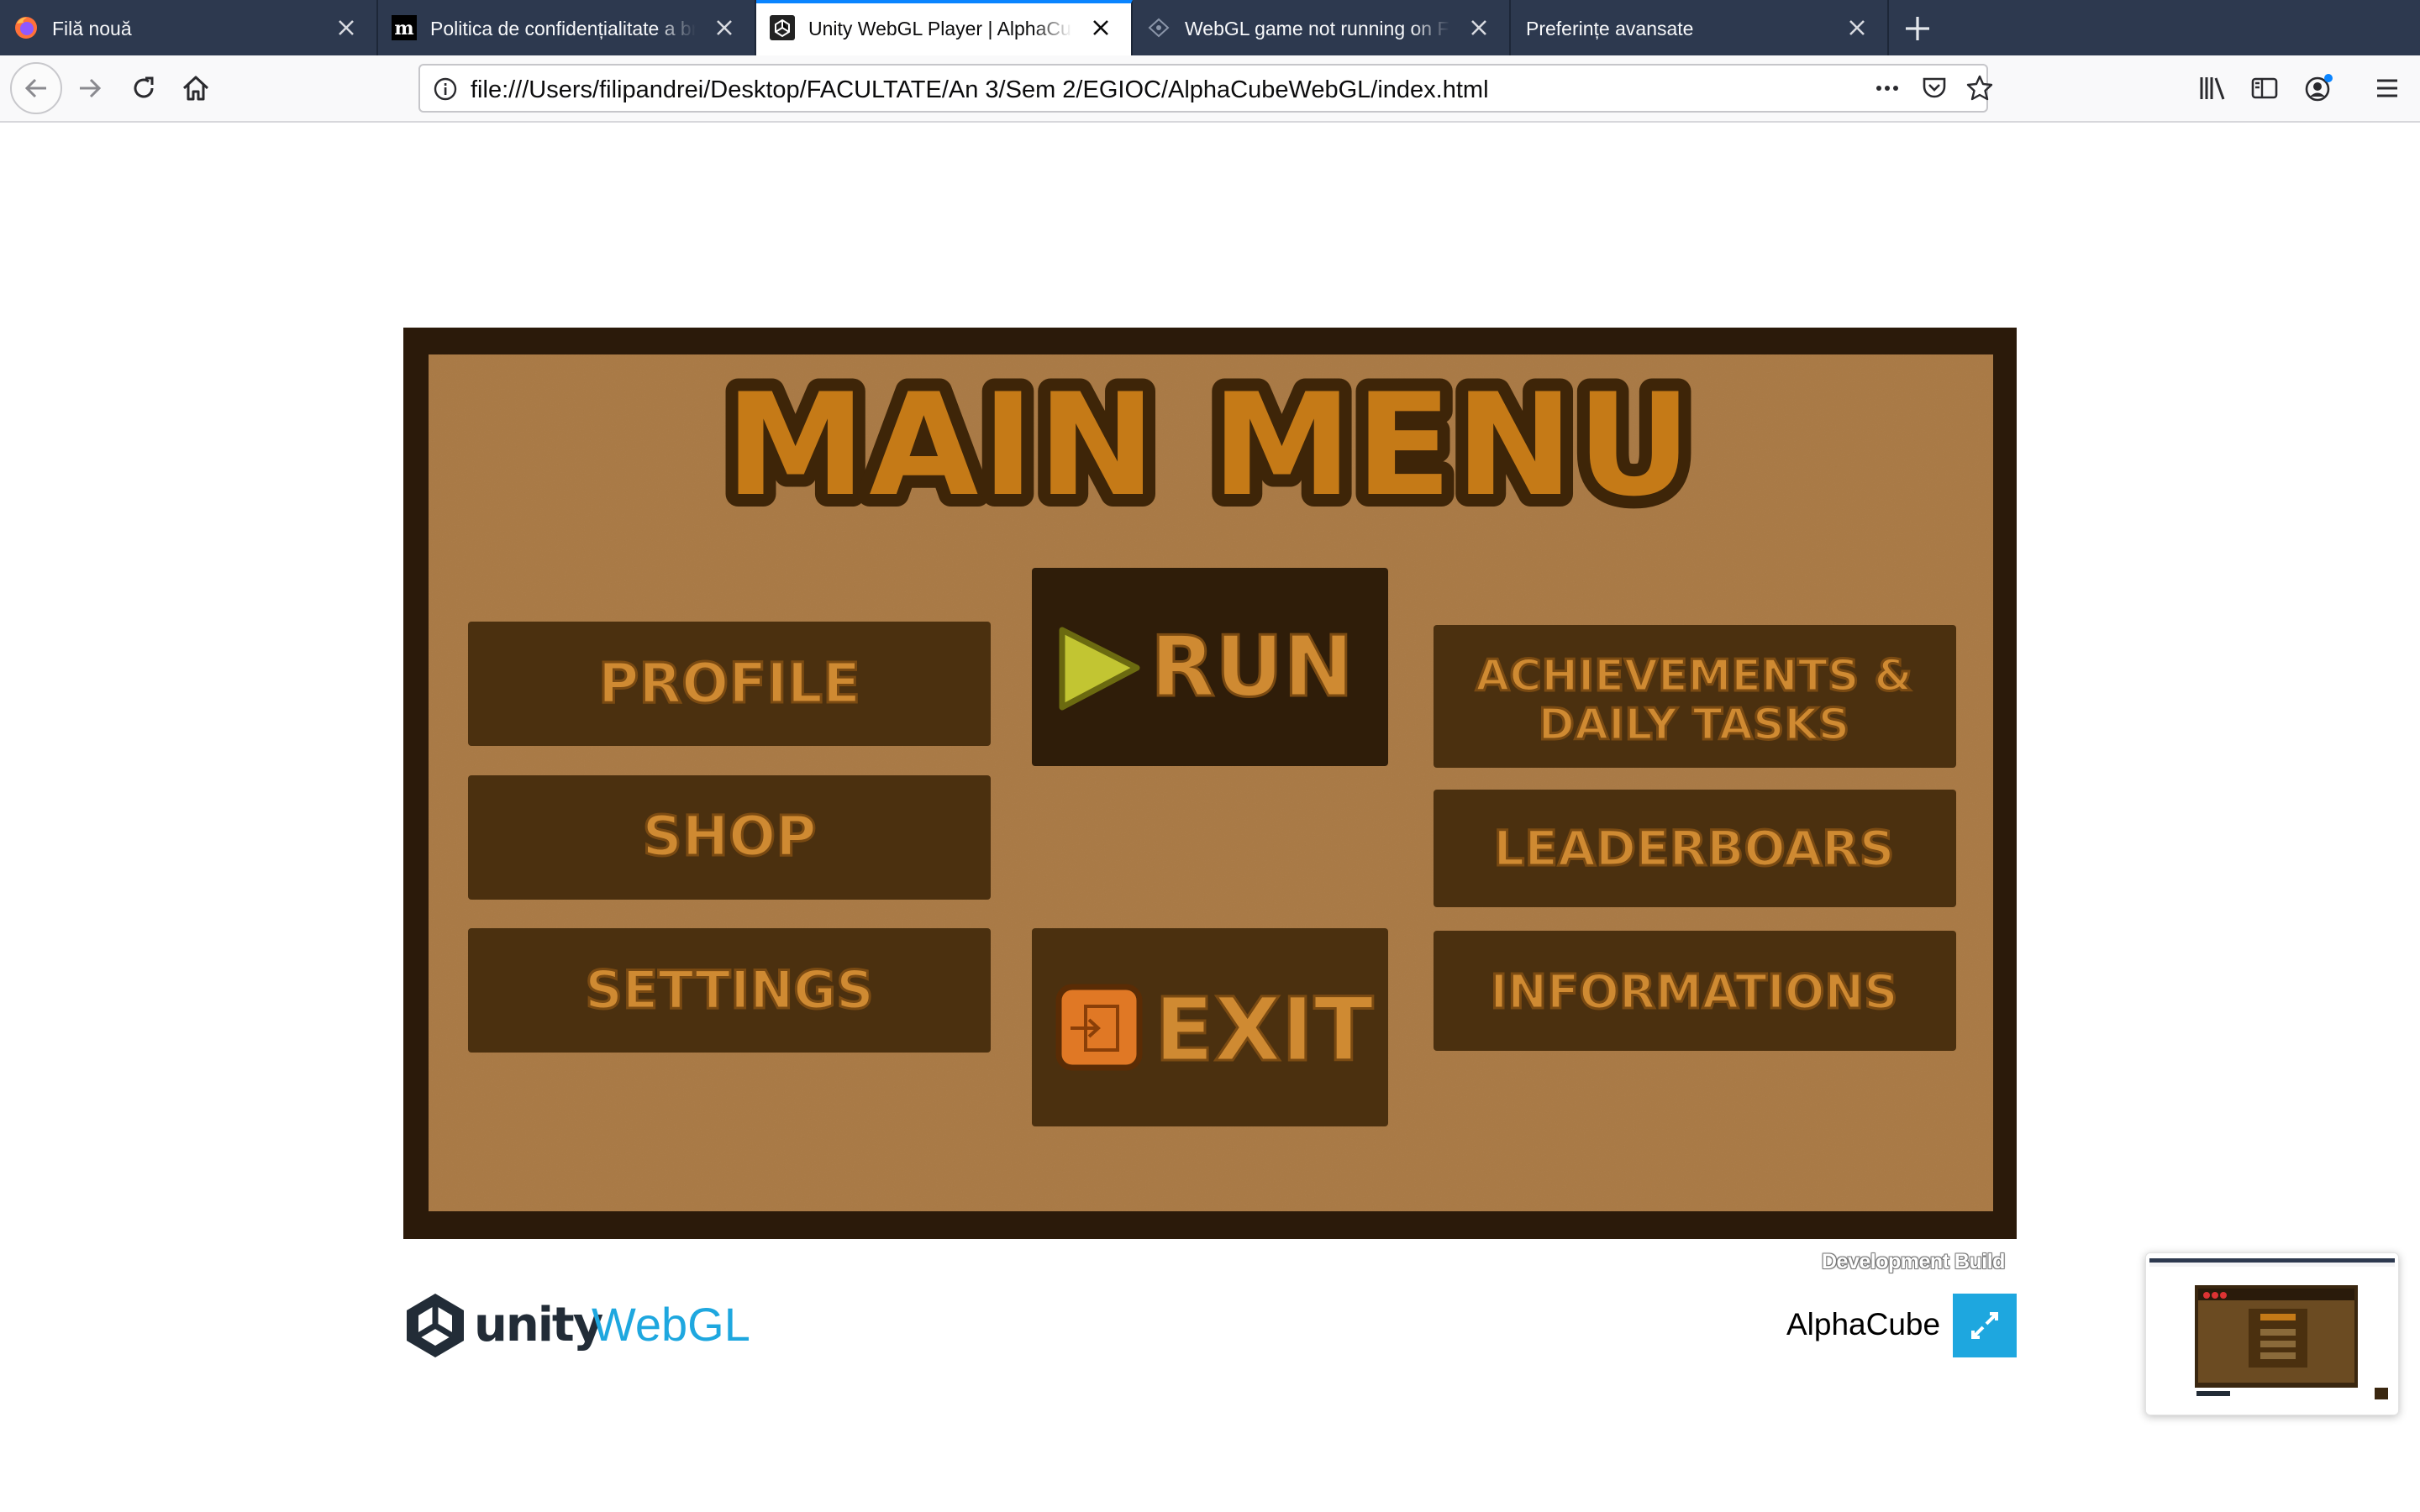 The height and width of the screenshot is (1512, 2420). I want to click on thumbnail-image, so click(2272, 1334).